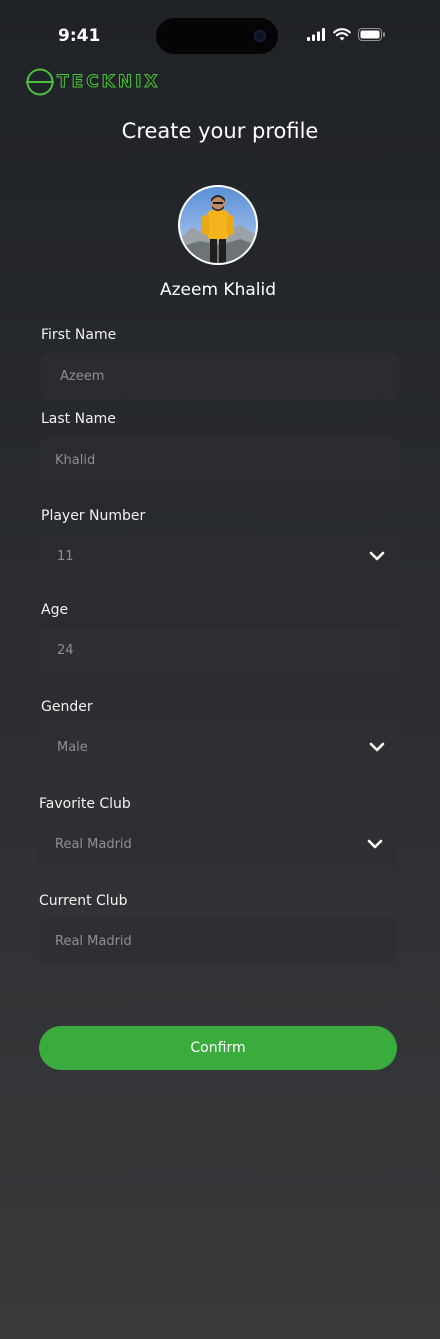  Describe the element at coordinates (218, 844) in the screenshot. I see `favorite-club-select: Real Madrid` at that location.